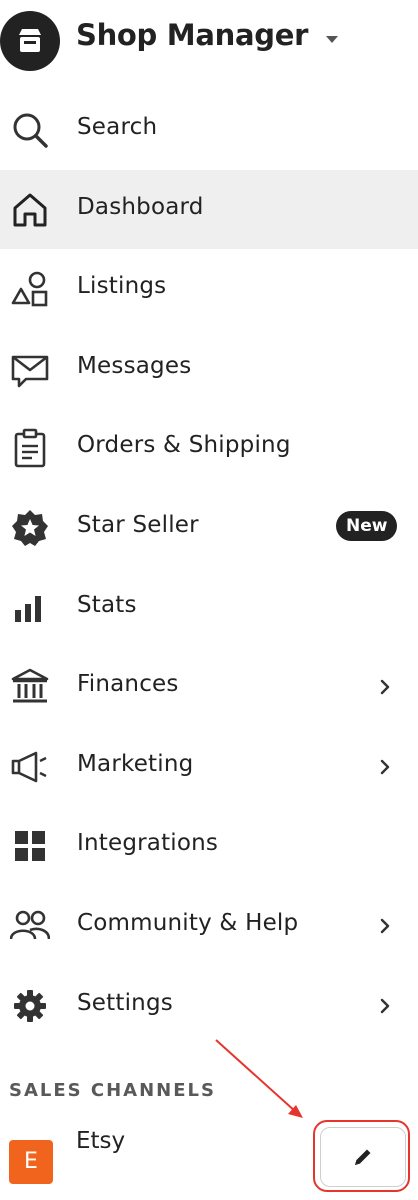 Image resolution: width=418 pixels, height=1200 pixels. Describe the element at coordinates (31, 1162) in the screenshot. I see `etsy-logo-icon: E` at that location.